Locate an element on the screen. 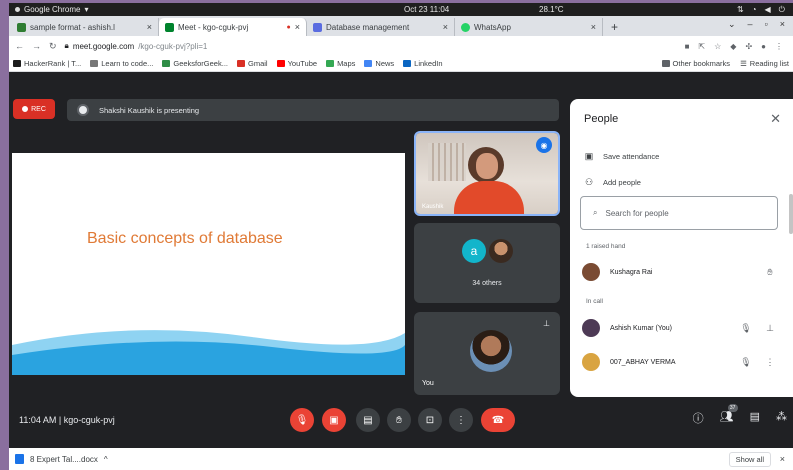  docs-icon is located at coordinates (317, 27).